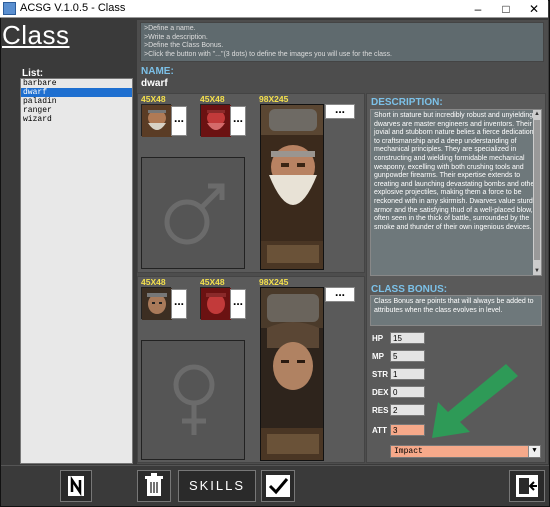 This screenshot has height=507, width=550. Describe the element at coordinates (9, 8) in the screenshot. I see `app-icon` at that location.